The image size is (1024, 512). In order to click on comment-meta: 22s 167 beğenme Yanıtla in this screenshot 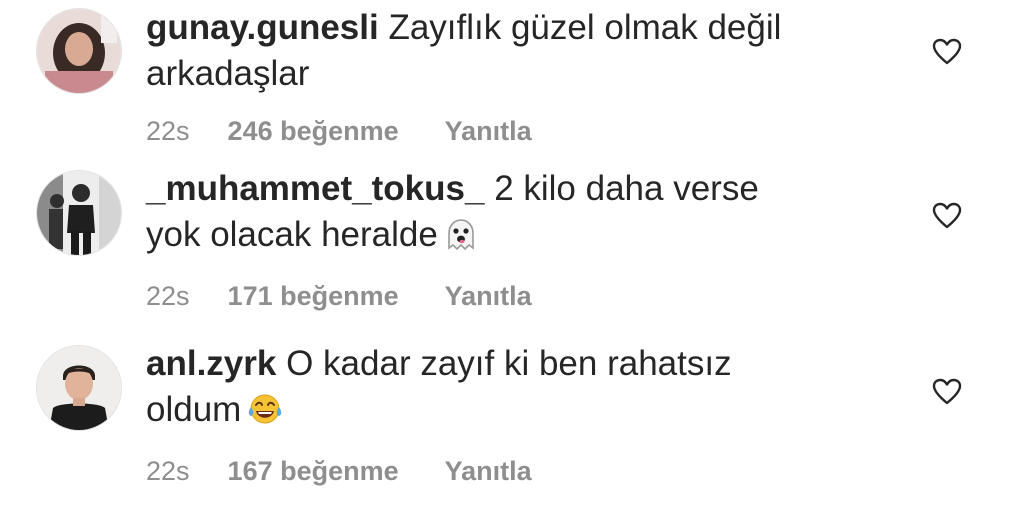, I will do `click(339, 471)`.